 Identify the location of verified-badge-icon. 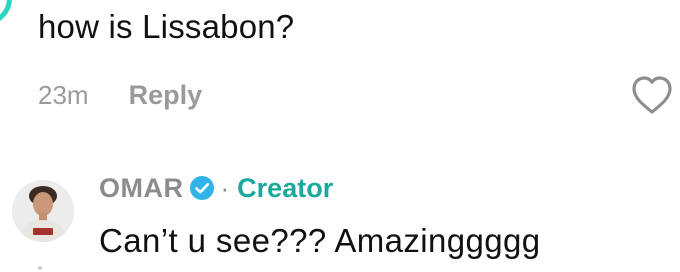
(202, 188).